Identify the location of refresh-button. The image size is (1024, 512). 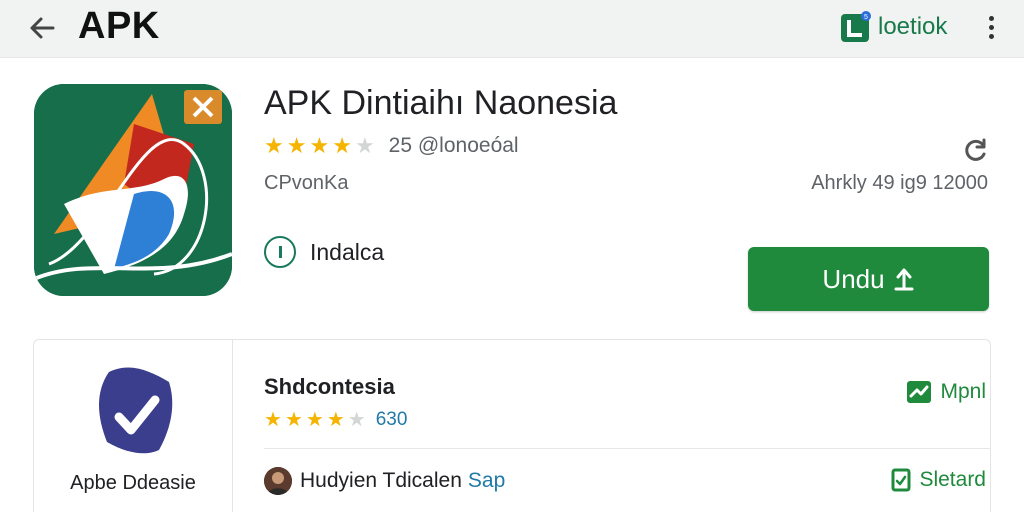
(976, 150).